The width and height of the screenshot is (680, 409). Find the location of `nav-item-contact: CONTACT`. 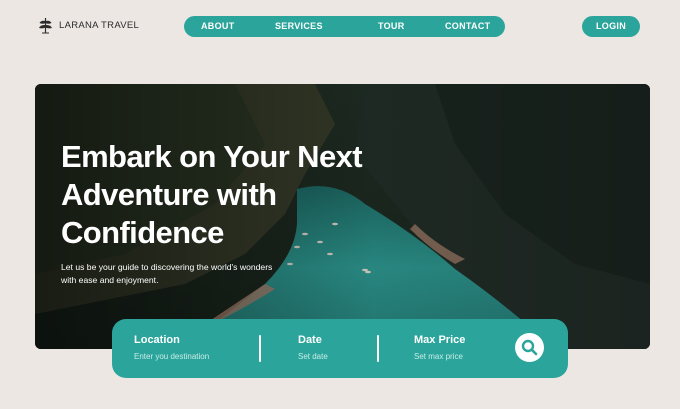

nav-item-contact: CONTACT is located at coordinates (467, 26).